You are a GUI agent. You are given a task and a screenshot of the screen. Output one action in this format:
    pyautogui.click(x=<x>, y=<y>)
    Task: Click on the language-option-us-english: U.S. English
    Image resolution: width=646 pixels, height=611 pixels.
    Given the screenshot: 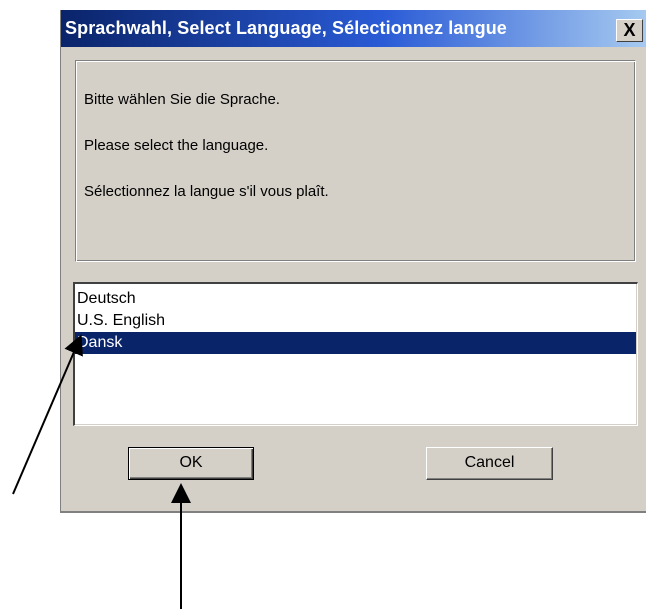 What is the action you would take?
    pyautogui.click(x=355, y=321)
    